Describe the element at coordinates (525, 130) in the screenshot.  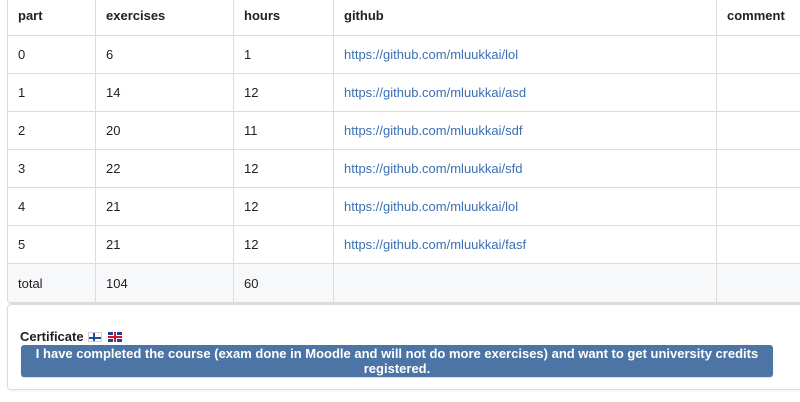
I see `github-cell: https://github.com/mluukkai/sdf` at that location.